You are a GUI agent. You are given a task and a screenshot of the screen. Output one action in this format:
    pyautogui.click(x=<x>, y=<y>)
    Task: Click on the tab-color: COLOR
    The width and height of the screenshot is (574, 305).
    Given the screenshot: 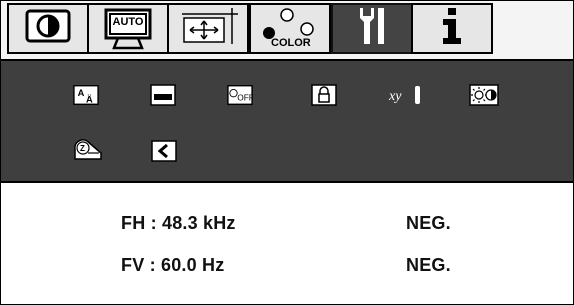 What is the action you would take?
    pyautogui.click(x=290, y=28)
    